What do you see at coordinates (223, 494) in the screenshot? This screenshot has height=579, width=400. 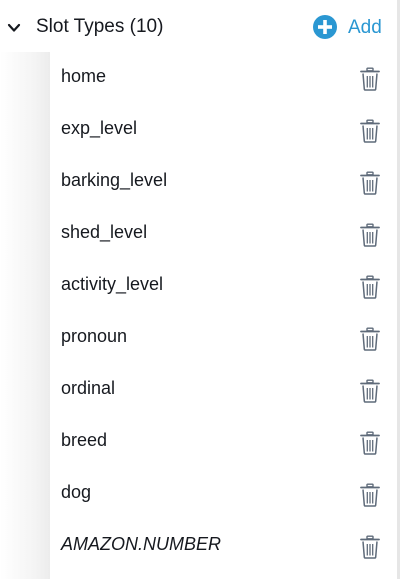 I see `slot-type-item: dog` at bounding box center [223, 494].